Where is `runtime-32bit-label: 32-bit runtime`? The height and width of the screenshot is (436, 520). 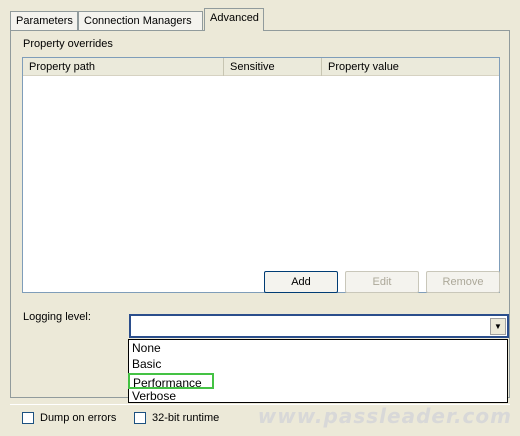 runtime-32bit-label: 32-bit runtime is located at coordinates (186, 418).